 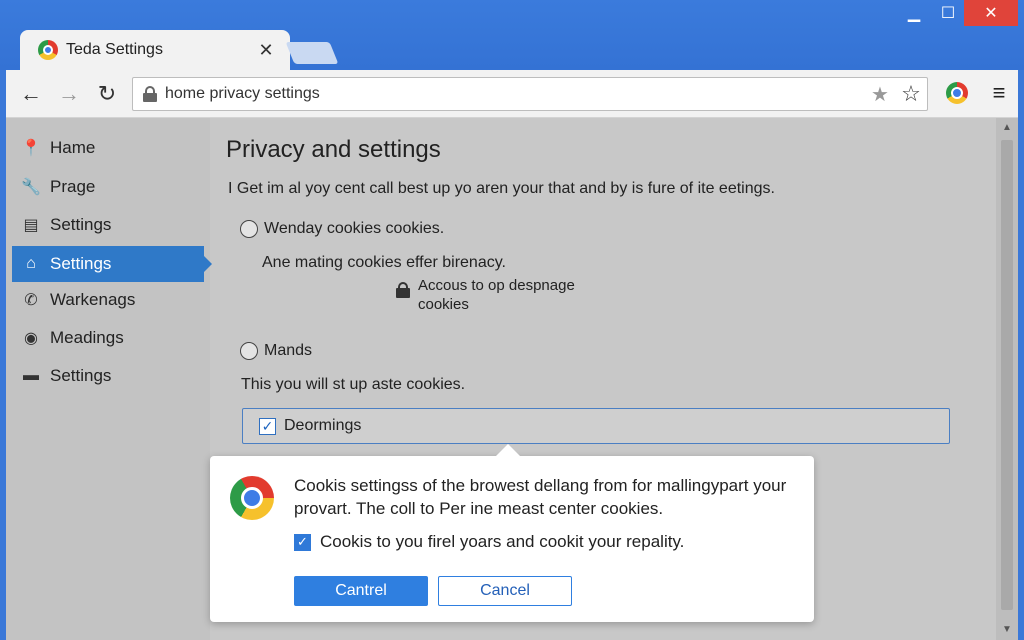 What do you see at coordinates (31, 300) in the screenshot?
I see `phone-icon: ✆` at bounding box center [31, 300].